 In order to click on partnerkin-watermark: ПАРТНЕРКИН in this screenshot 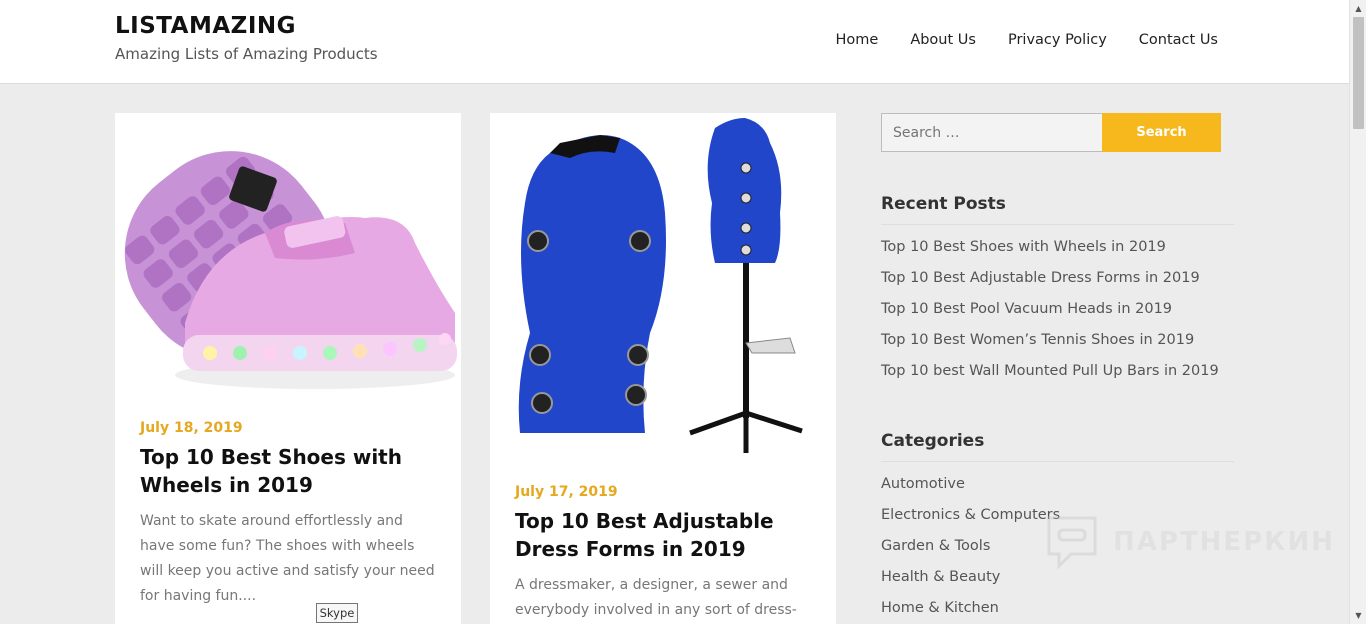, I will do `click(1190, 542)`.